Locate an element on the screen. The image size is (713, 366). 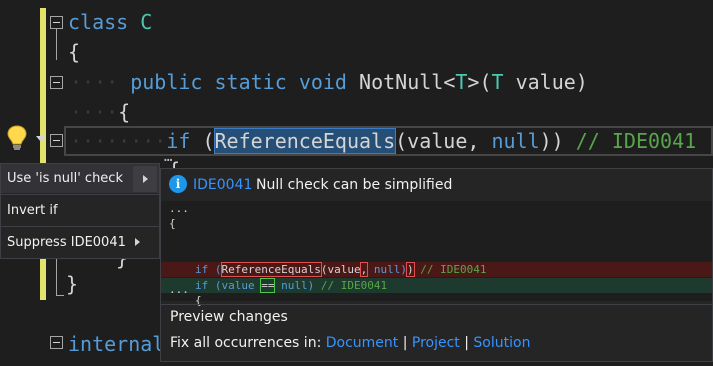
menu-item-label: Invert if is located at coordinates (32, 210).